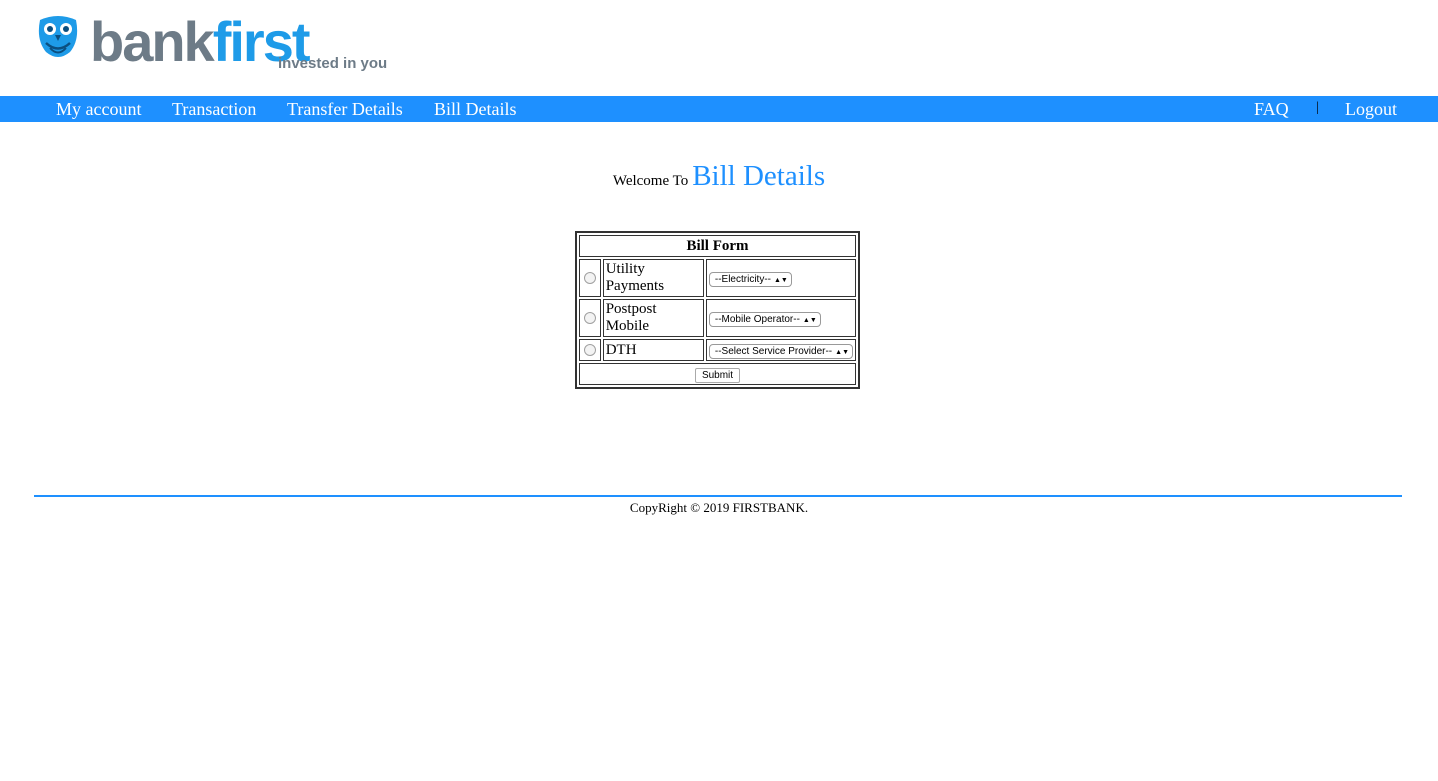 This screenshot has height=781, width=1438. Describe the element at coordinates (742, 279) in the screenshot. I see `electricity-select-value: --Electricity--` at that location.